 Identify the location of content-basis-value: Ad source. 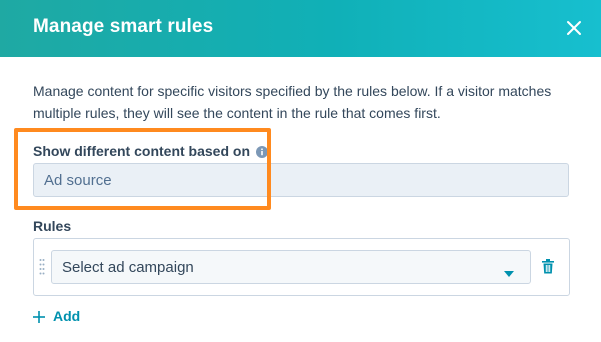
(78, 180).